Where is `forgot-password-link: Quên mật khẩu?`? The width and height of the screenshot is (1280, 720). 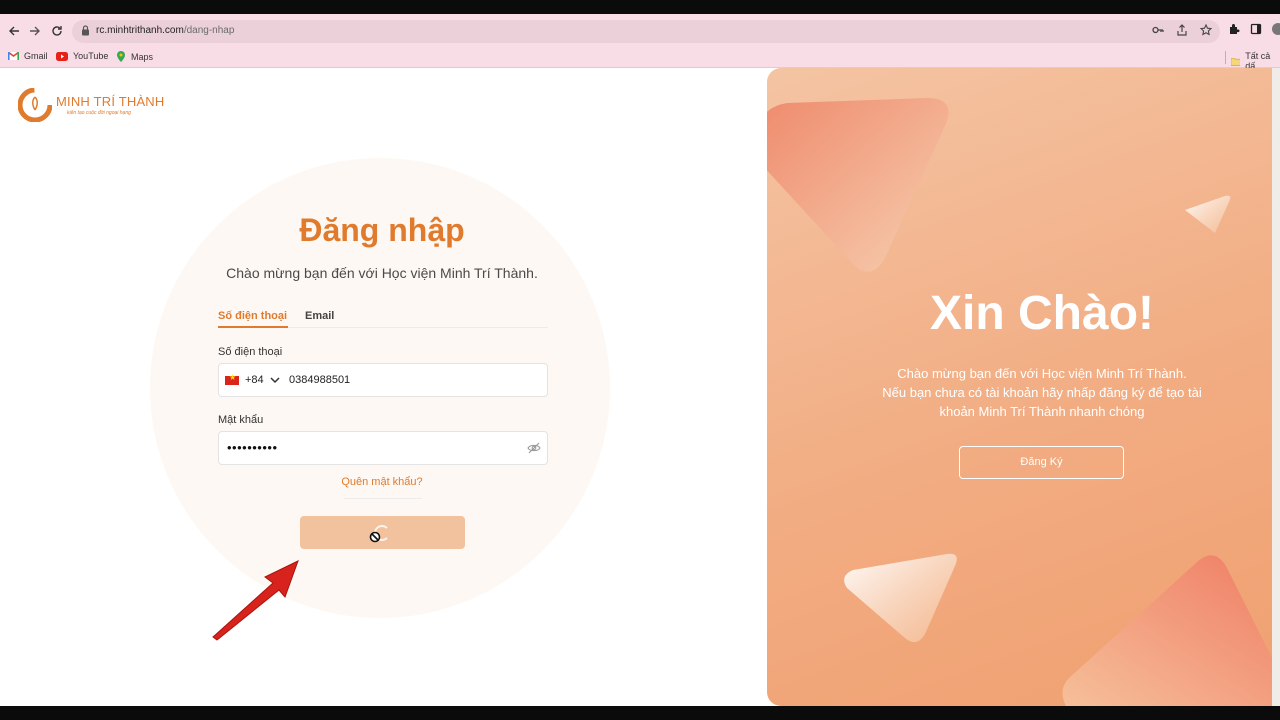
forgot-password-link: Quên mật khẩu? is located at coordinates (382, 482).